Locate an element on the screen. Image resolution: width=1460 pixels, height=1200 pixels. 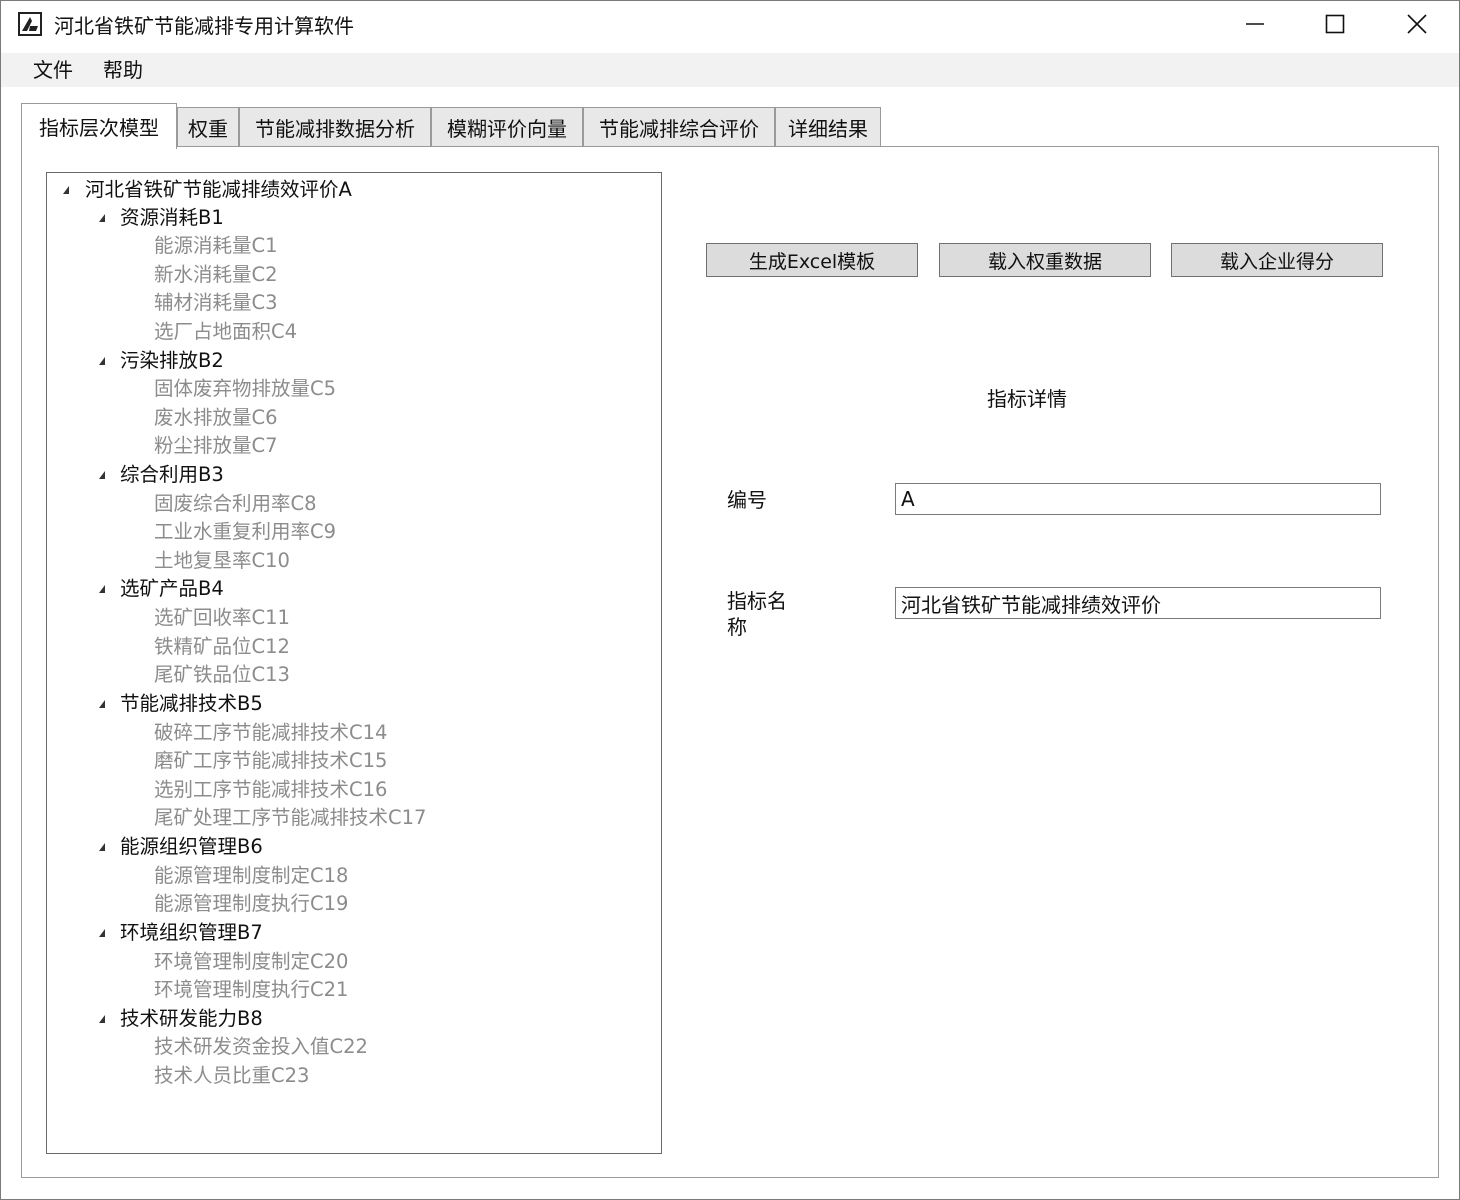
tree-leaf: 废水排放量C6 is located at coordinates (216, 418).